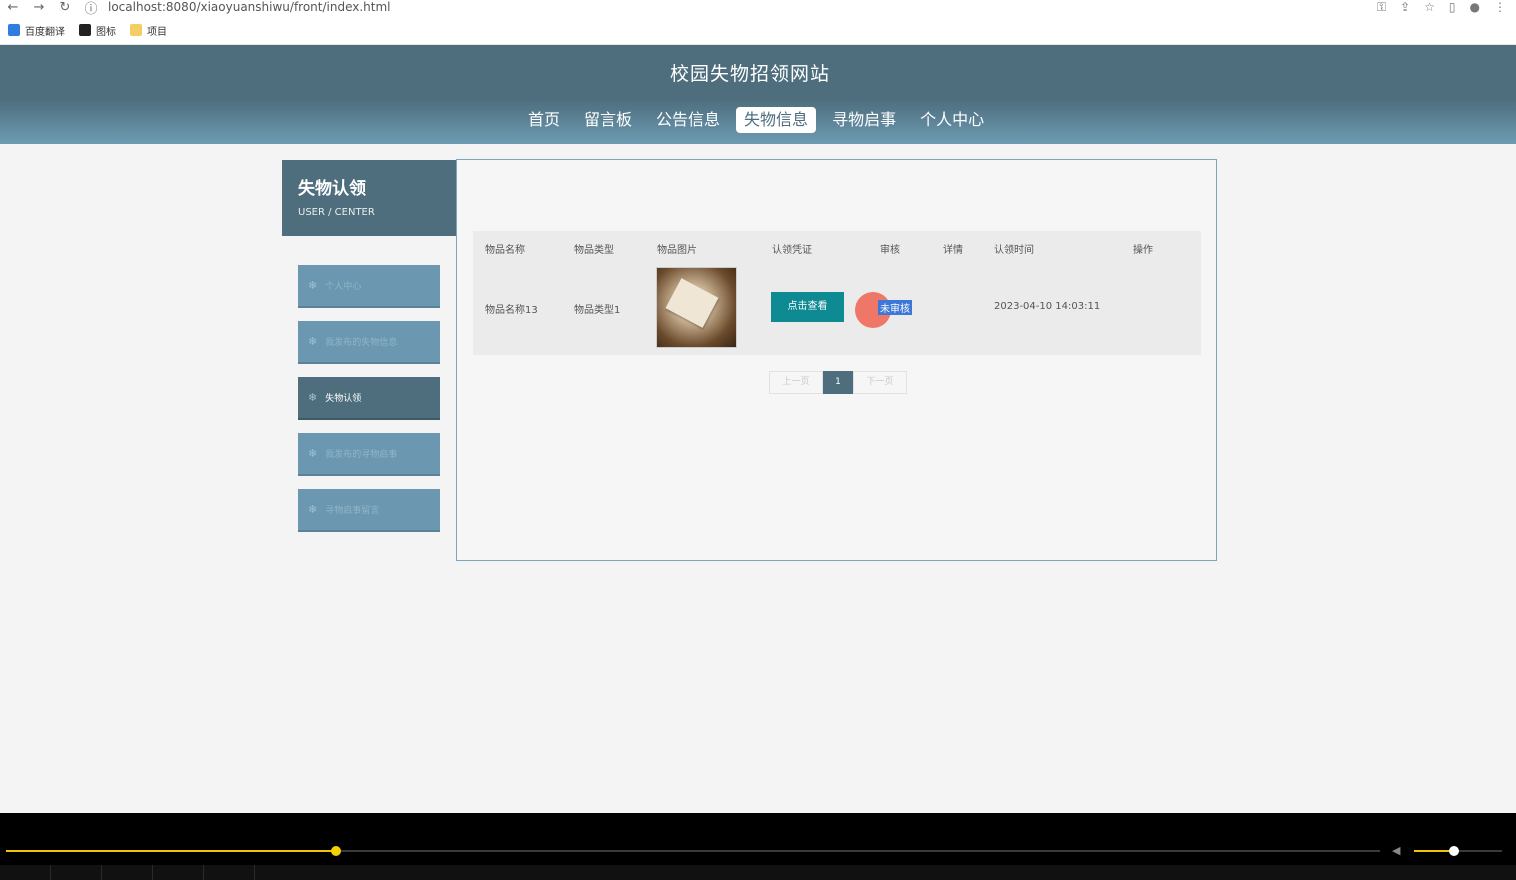  What do you see at coordinates (758, 94) in the screenshot?
I see `site-header: 校园失物招领网站 首页 留言板 公告信息 失物信息 寻物启事 个人中心` at bounding box center [758, 94].